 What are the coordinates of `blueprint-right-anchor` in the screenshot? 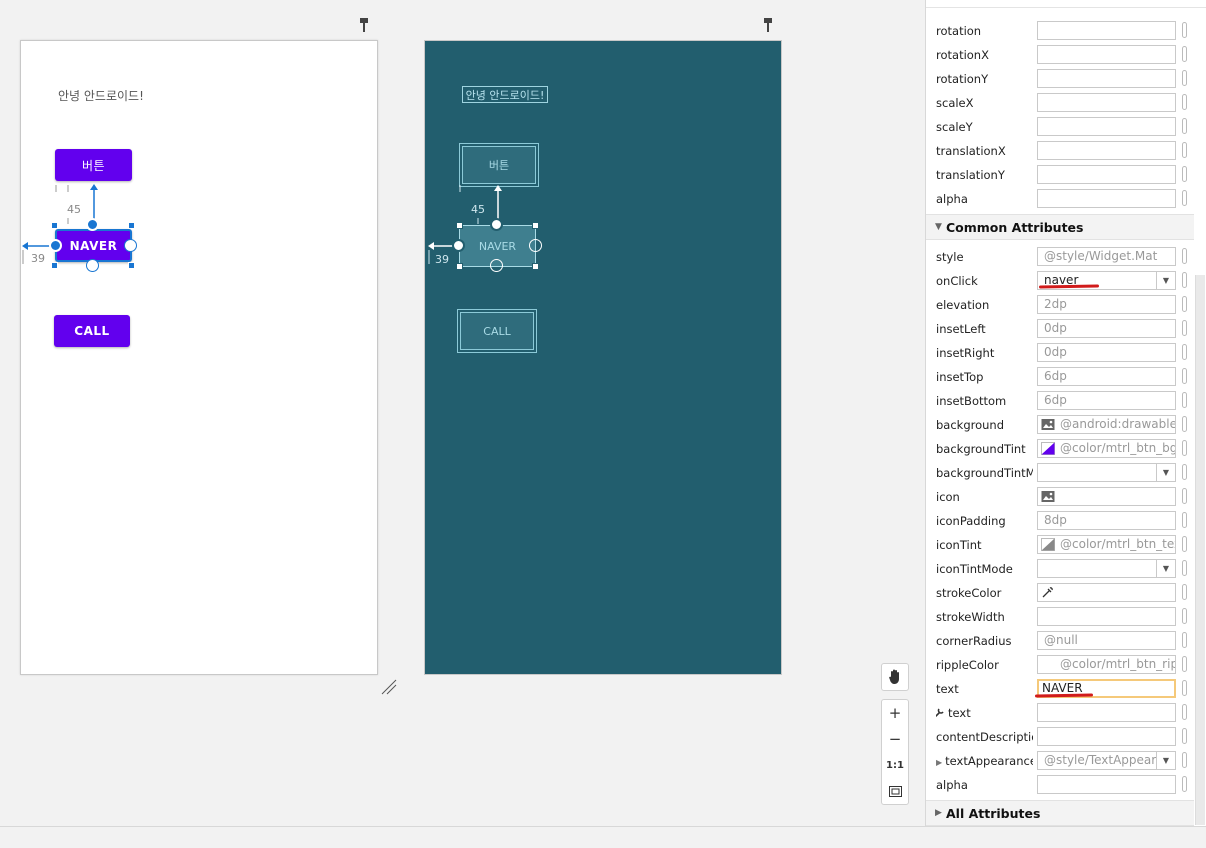 It's located at (535, 245).